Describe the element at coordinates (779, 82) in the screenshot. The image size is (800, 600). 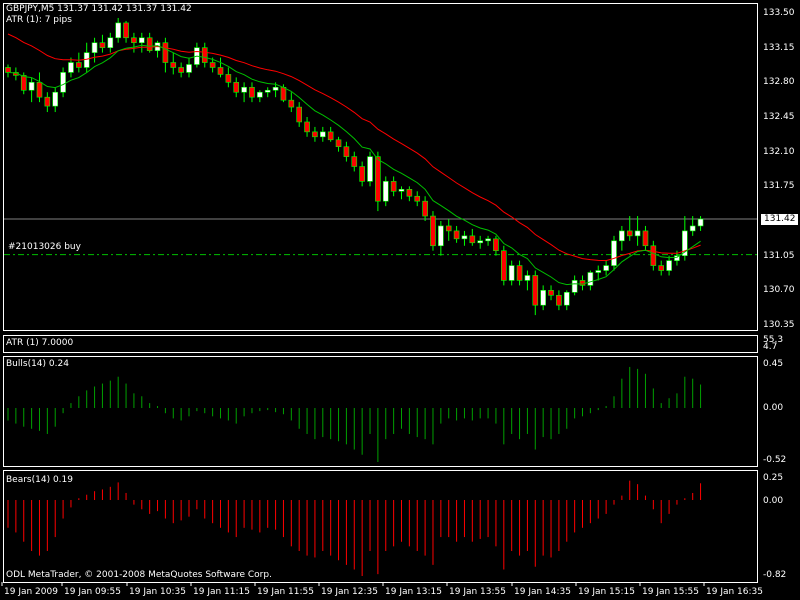
I see `price-axis-tick: 132.80` at that location.